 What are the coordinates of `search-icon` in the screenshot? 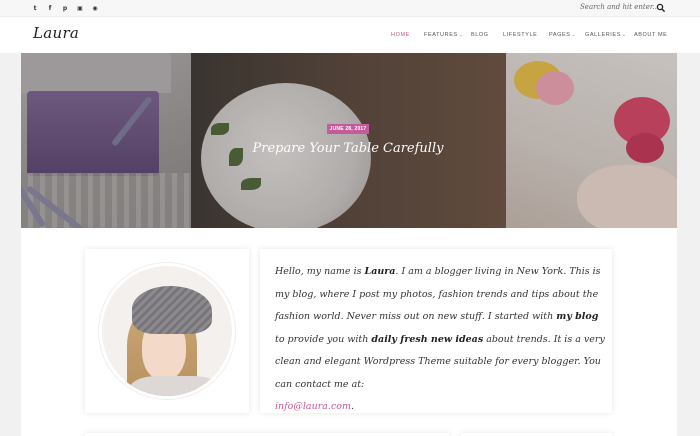 It's located at (661, 8).